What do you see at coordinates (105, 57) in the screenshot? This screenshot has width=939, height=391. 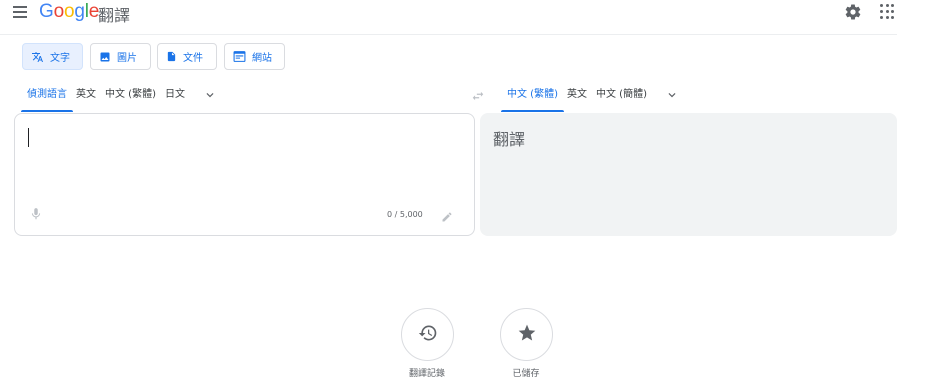 I see `image-icon` at bounding box center [105, 57].